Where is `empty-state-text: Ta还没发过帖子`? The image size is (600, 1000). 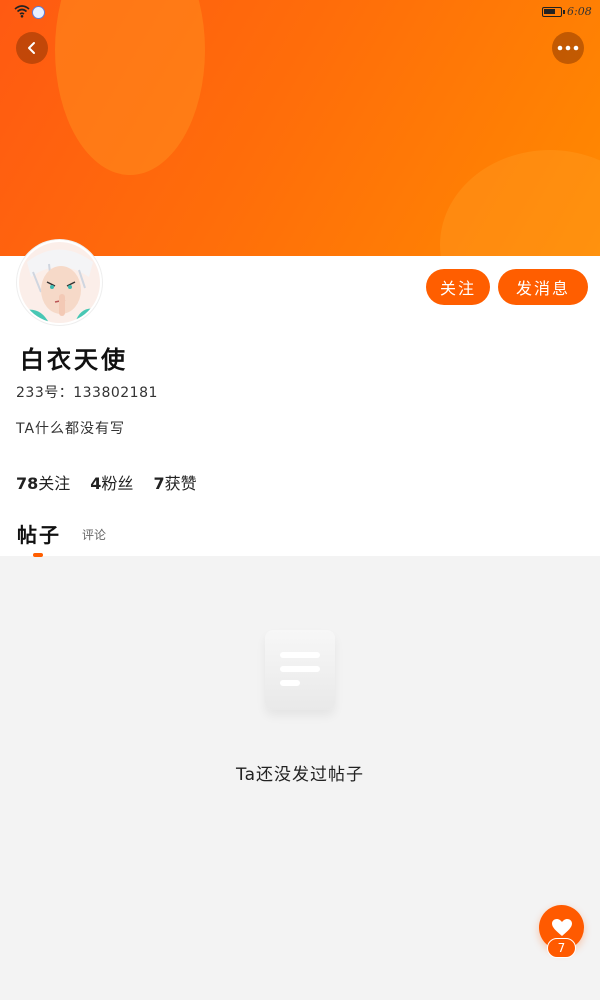
empty-state-text: Ta还没发过帖子 is located at coordinates (300, 775).